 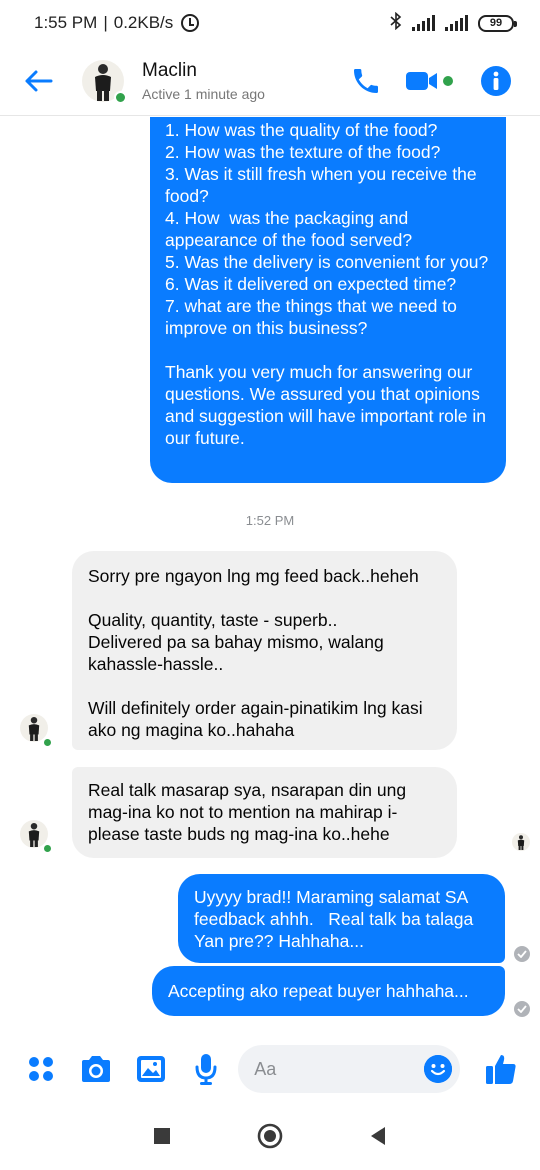 I want to click on home-button, so click(x=270, y=1138).